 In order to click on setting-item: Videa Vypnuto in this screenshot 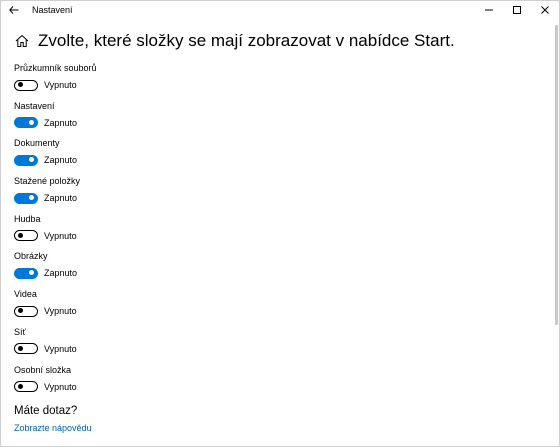, I will do `click(214, 308)`.